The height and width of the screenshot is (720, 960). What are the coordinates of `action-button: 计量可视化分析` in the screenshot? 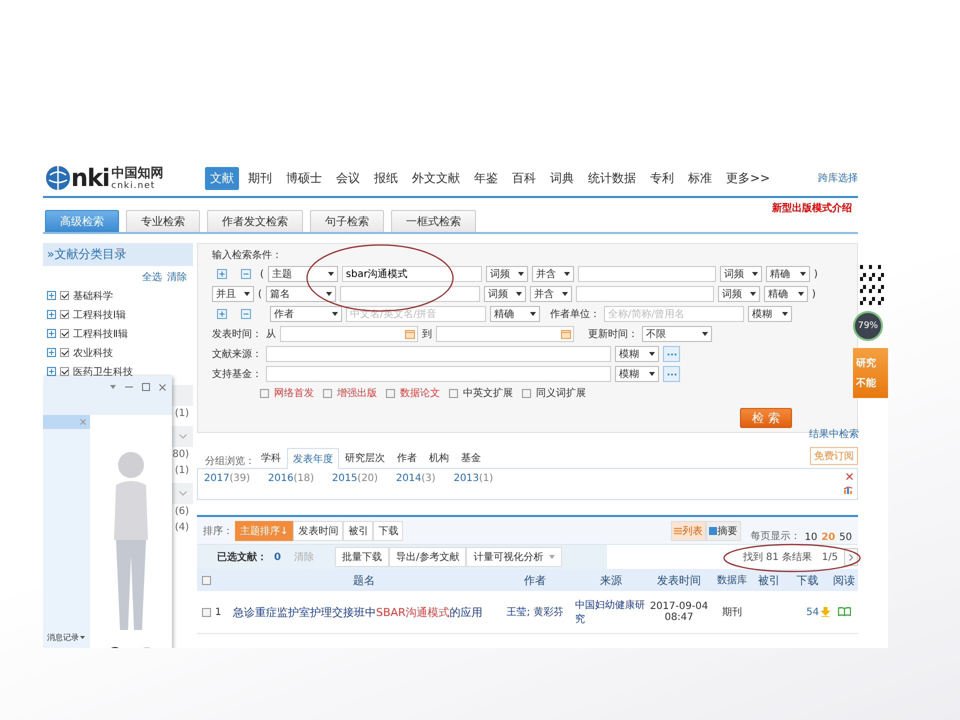 It's located at (514, 557).